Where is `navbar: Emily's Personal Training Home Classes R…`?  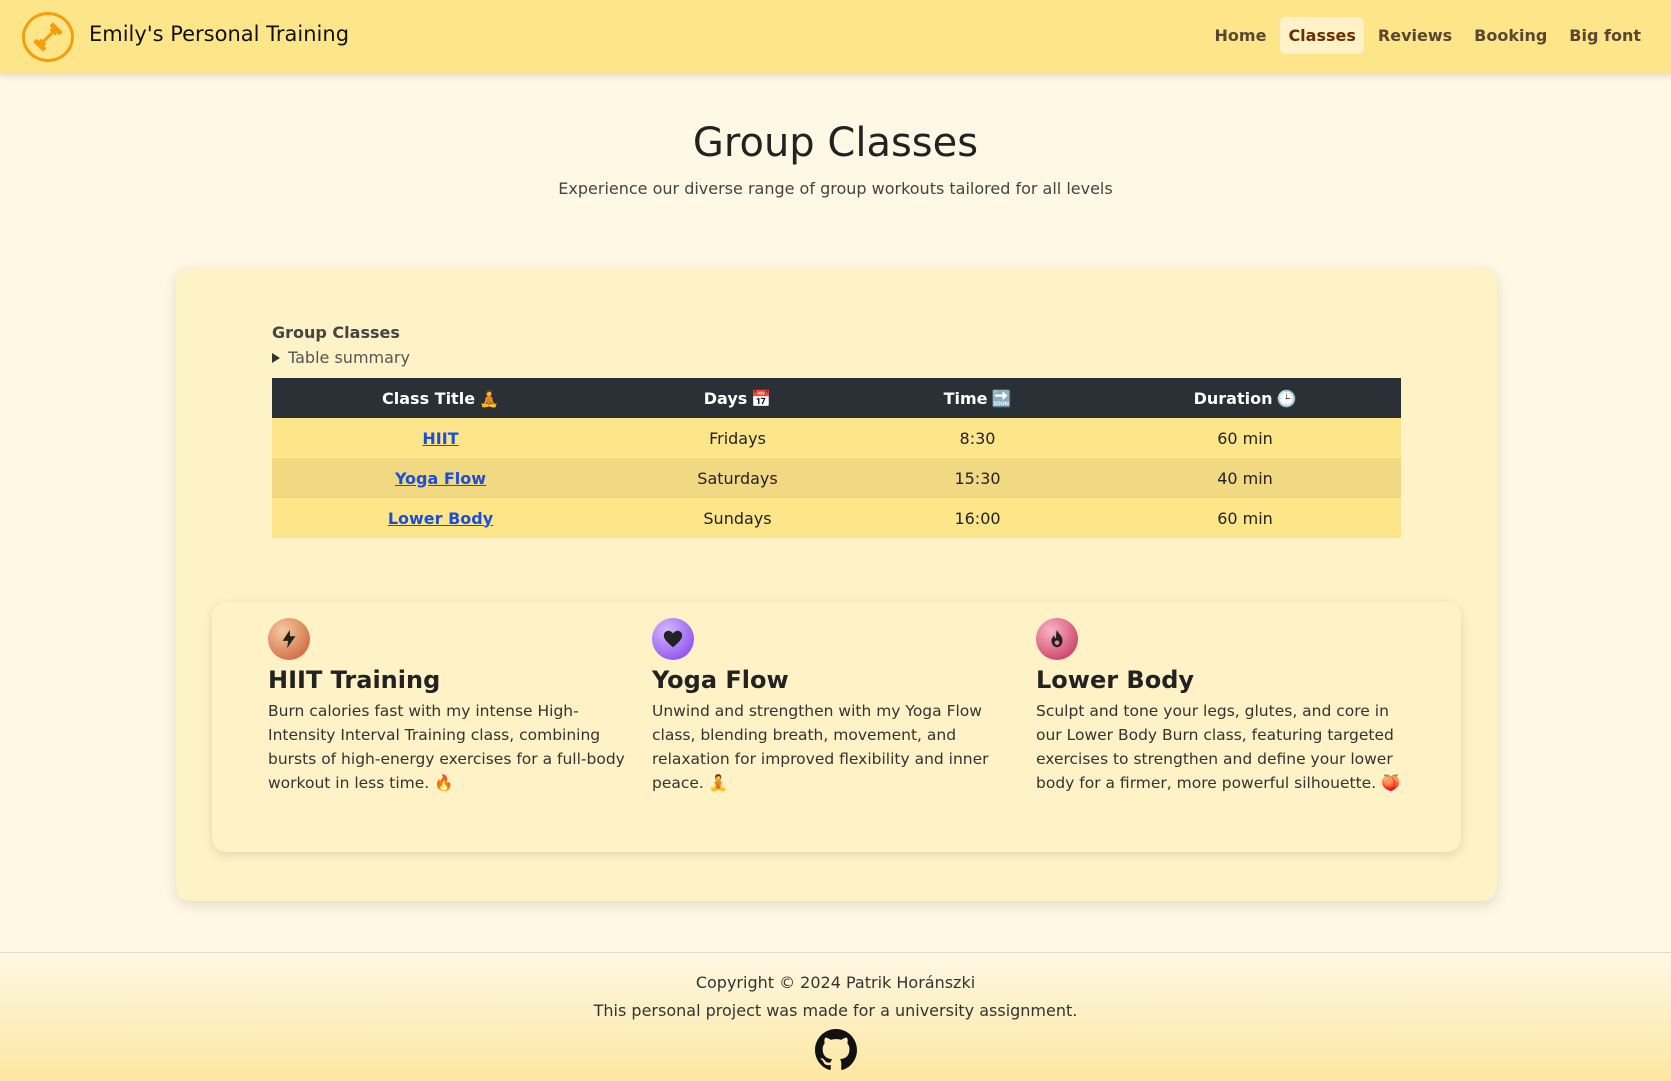 navbar: Emily's Personal Training Home Classes R… is located at coordinates (835, 37).